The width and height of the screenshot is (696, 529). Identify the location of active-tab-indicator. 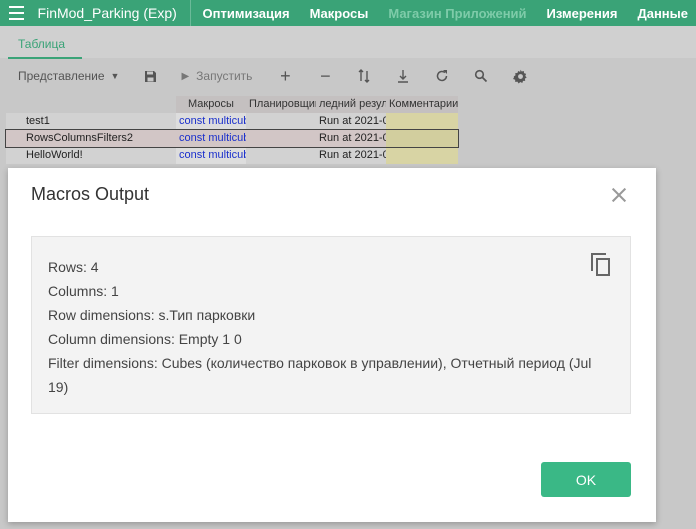
(45, 58).